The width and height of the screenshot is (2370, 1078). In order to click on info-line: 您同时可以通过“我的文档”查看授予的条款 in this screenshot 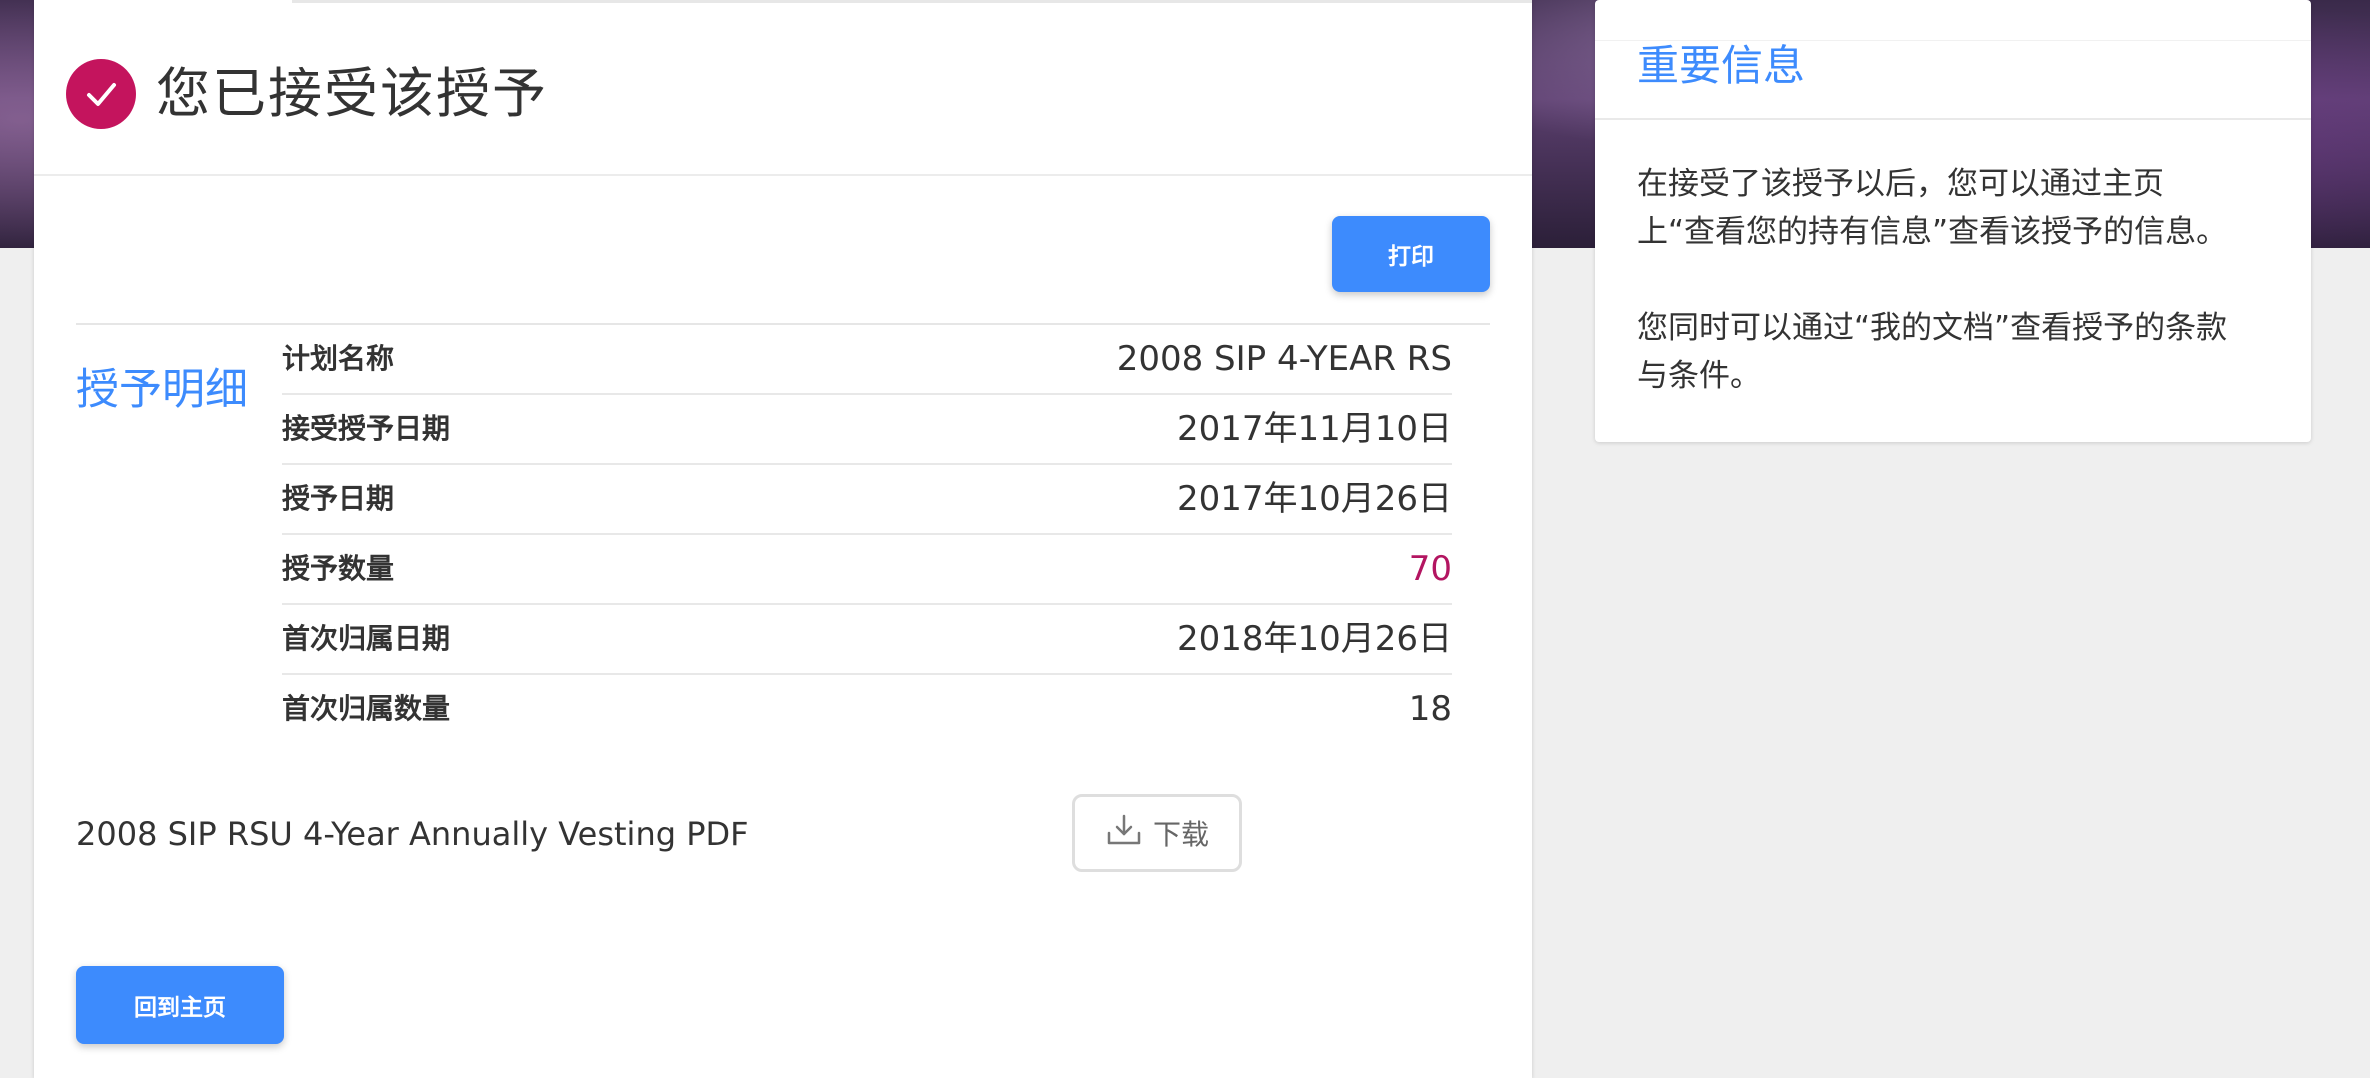, I will do `click(1932, 328)`.